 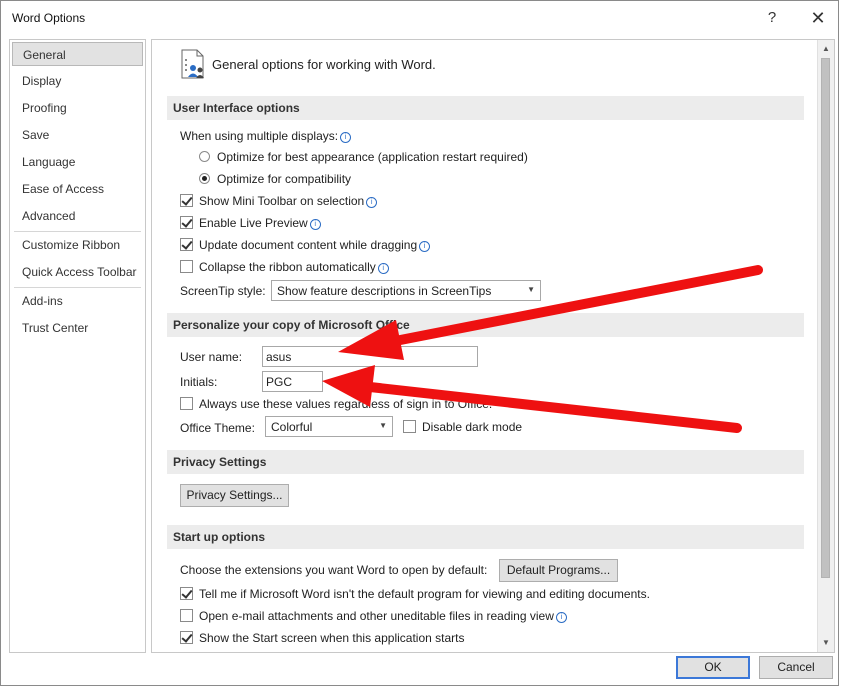 I want to click on nav-item-proofing: Proofing, so click(x=77, y=108).